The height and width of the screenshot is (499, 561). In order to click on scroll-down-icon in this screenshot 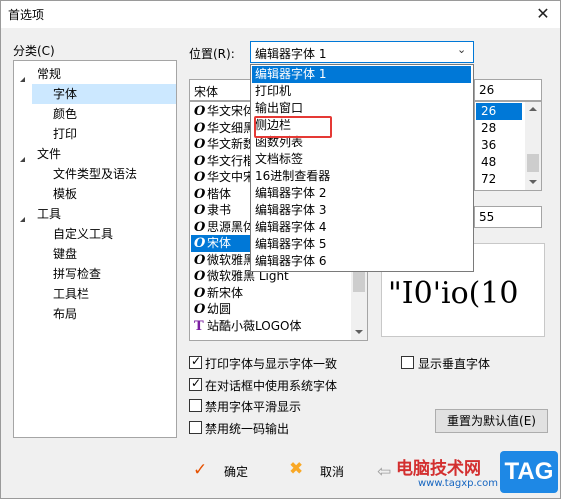, I will do `click(533, 182)`.